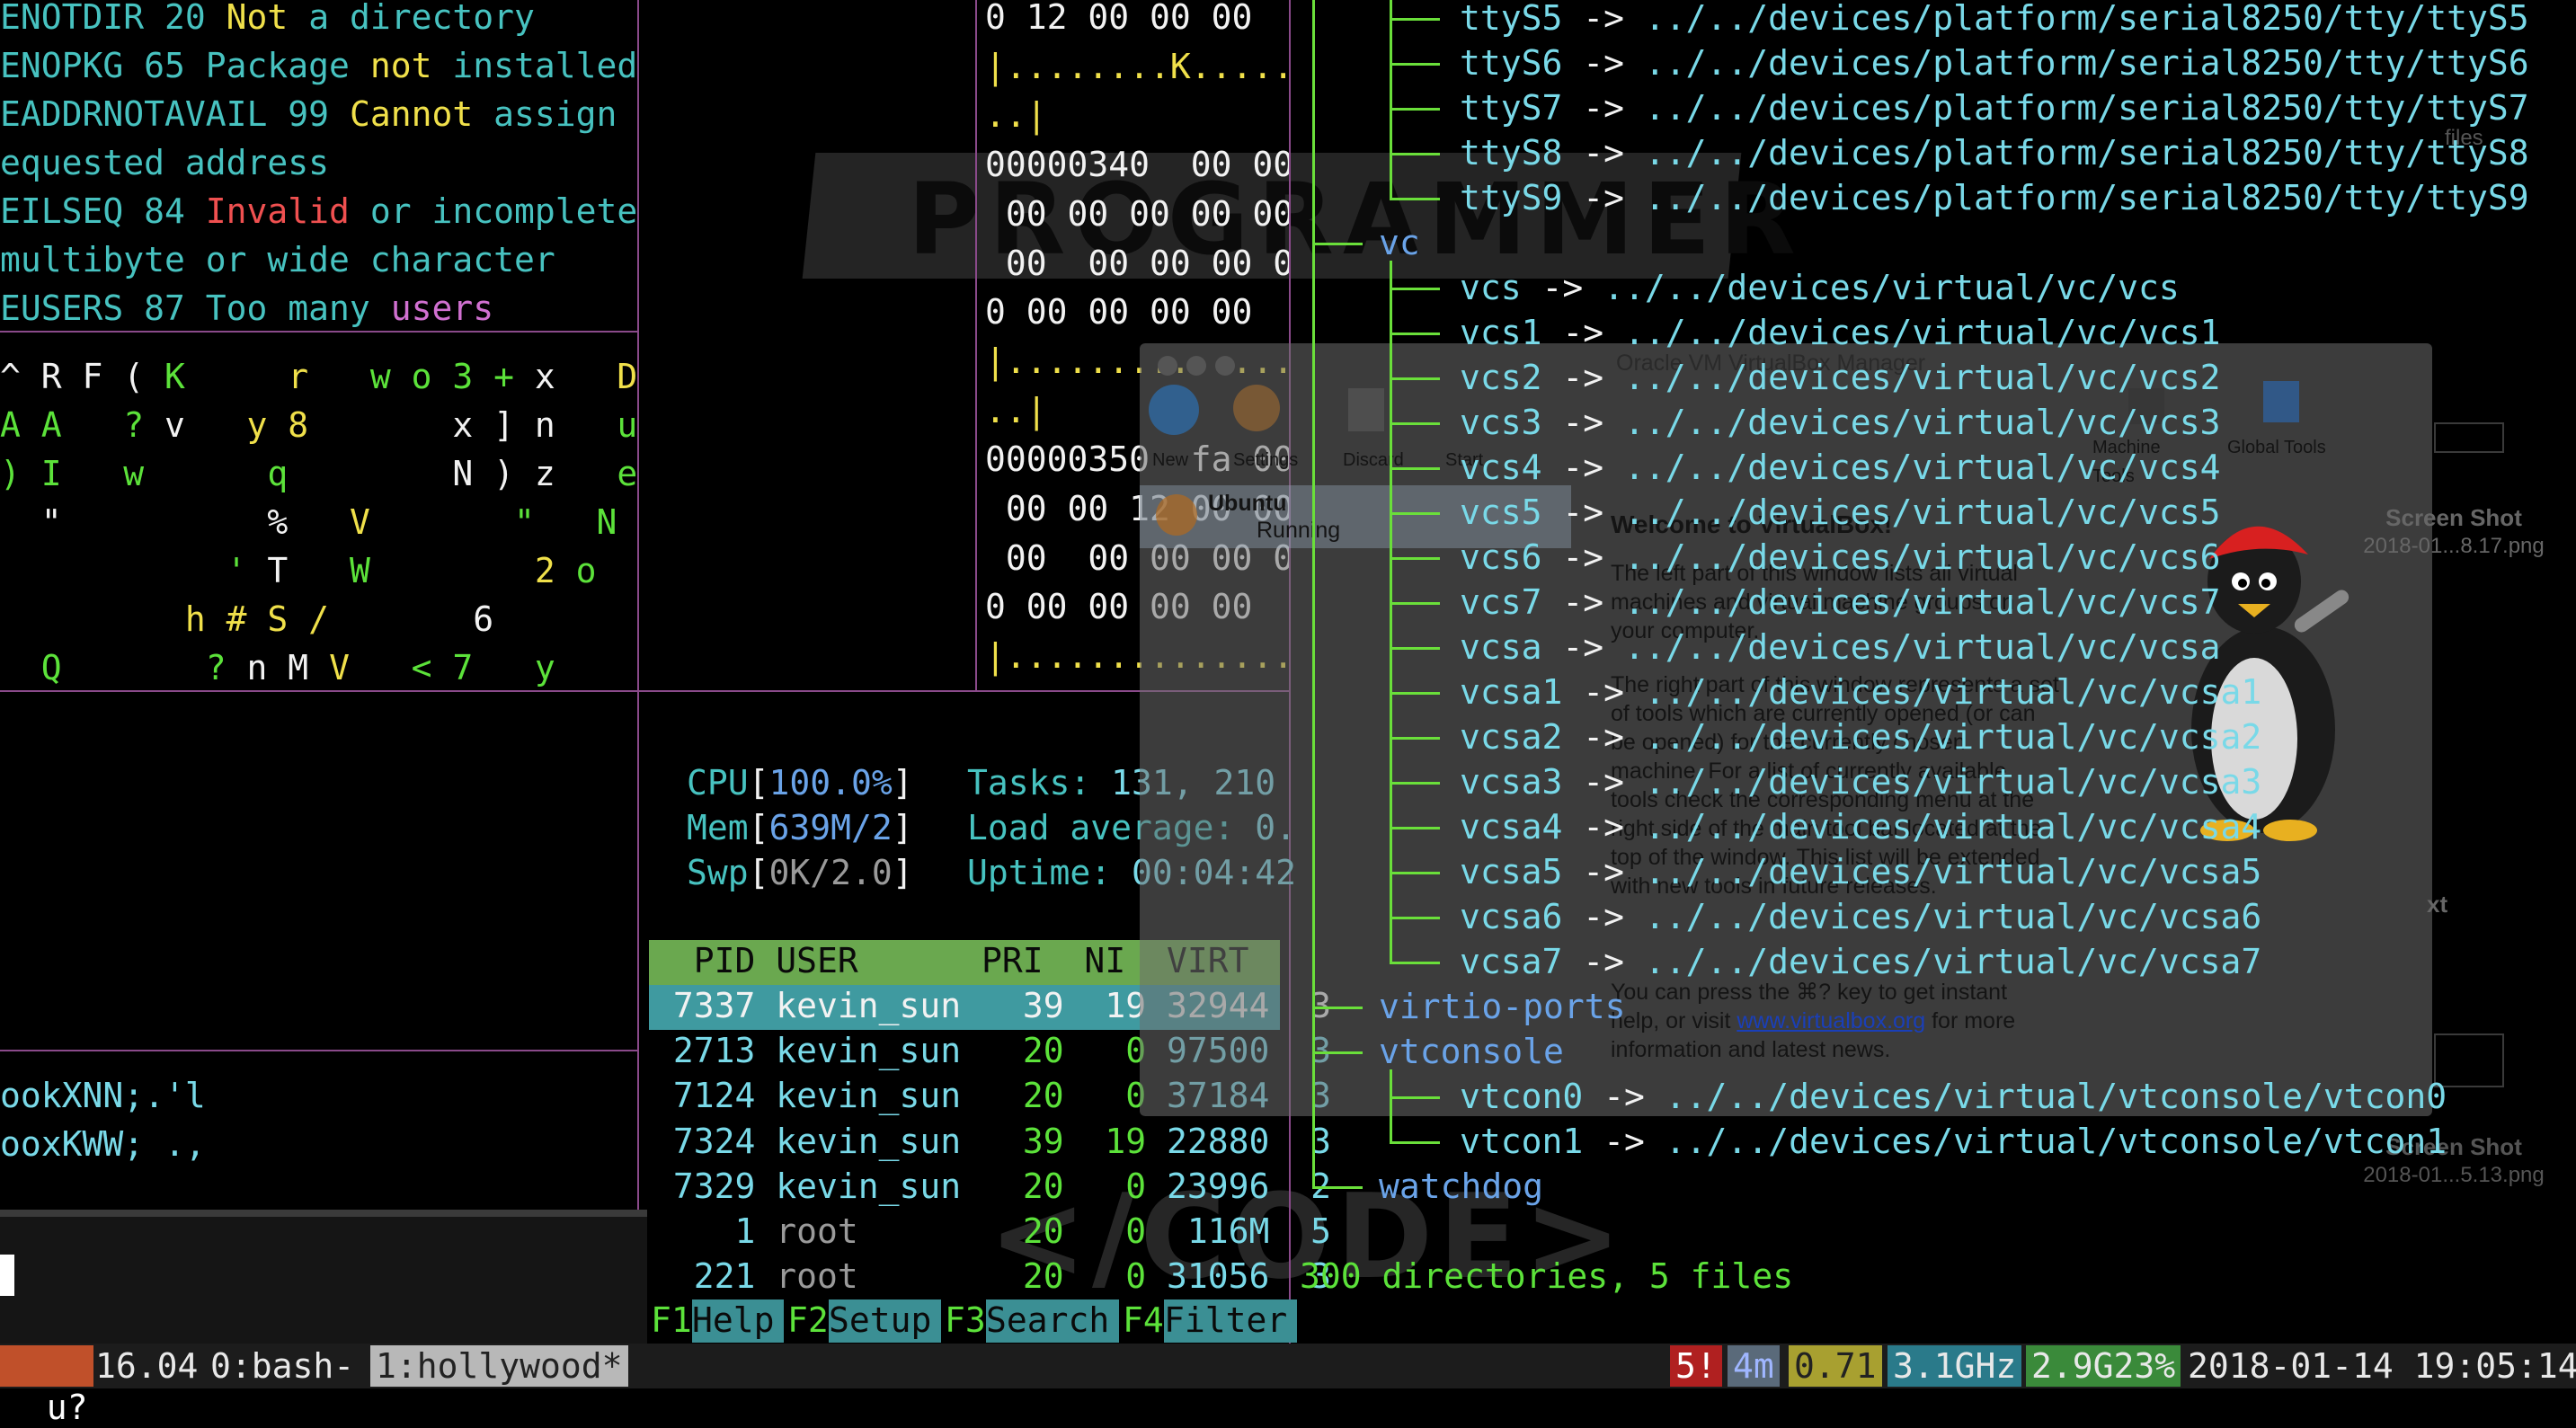 Image resolution: width=2576 pixels, height=1428 pixels. I want to click on htop-fkey-f3: F3, so click(965, 1320).